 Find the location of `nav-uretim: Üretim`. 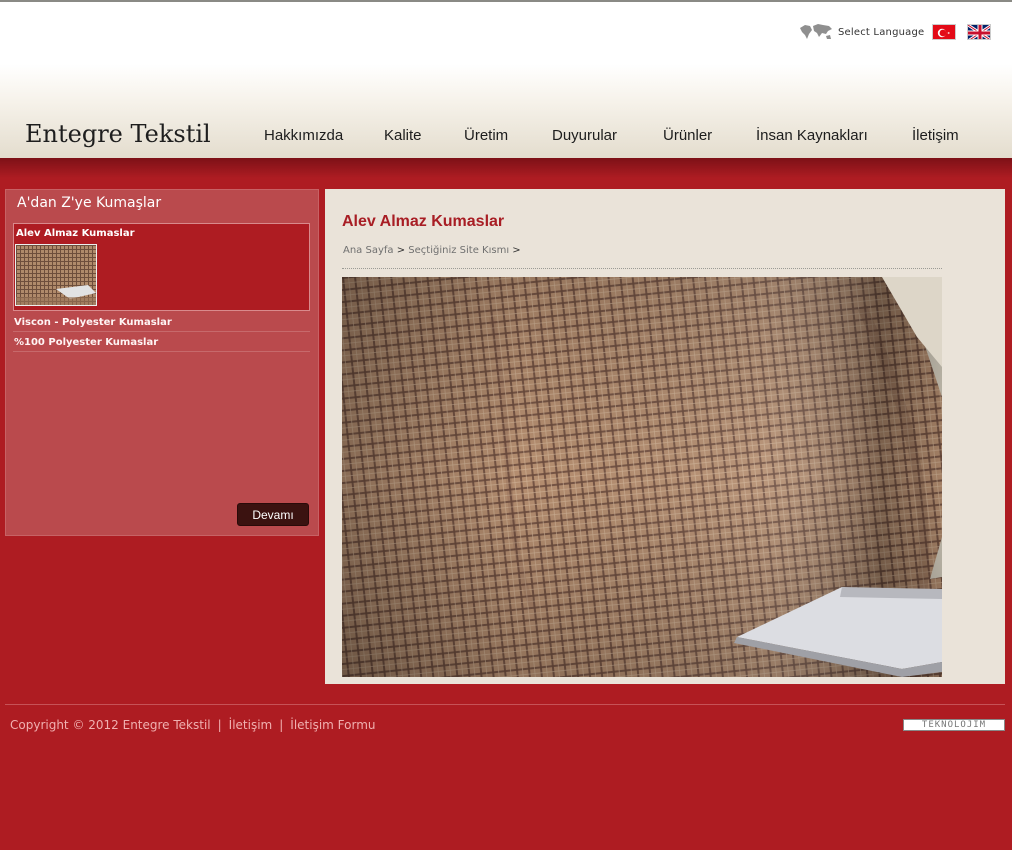

nav-uretim: Üretim is located at coordinates (486, 135).